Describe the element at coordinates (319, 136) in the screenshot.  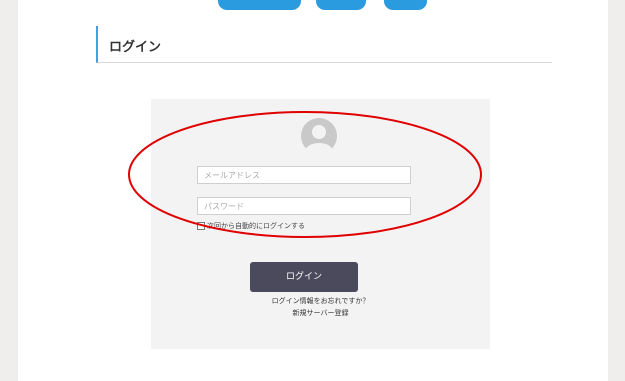
I see `user-avatar-icon` at that location.